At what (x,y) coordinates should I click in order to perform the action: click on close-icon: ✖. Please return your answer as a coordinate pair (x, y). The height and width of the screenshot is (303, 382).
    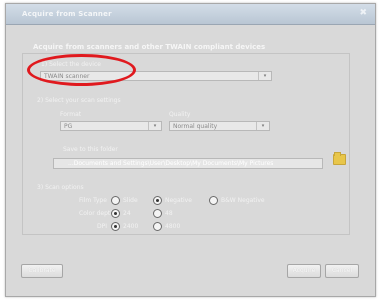
    Looking at the image, I should click on (363, 13).